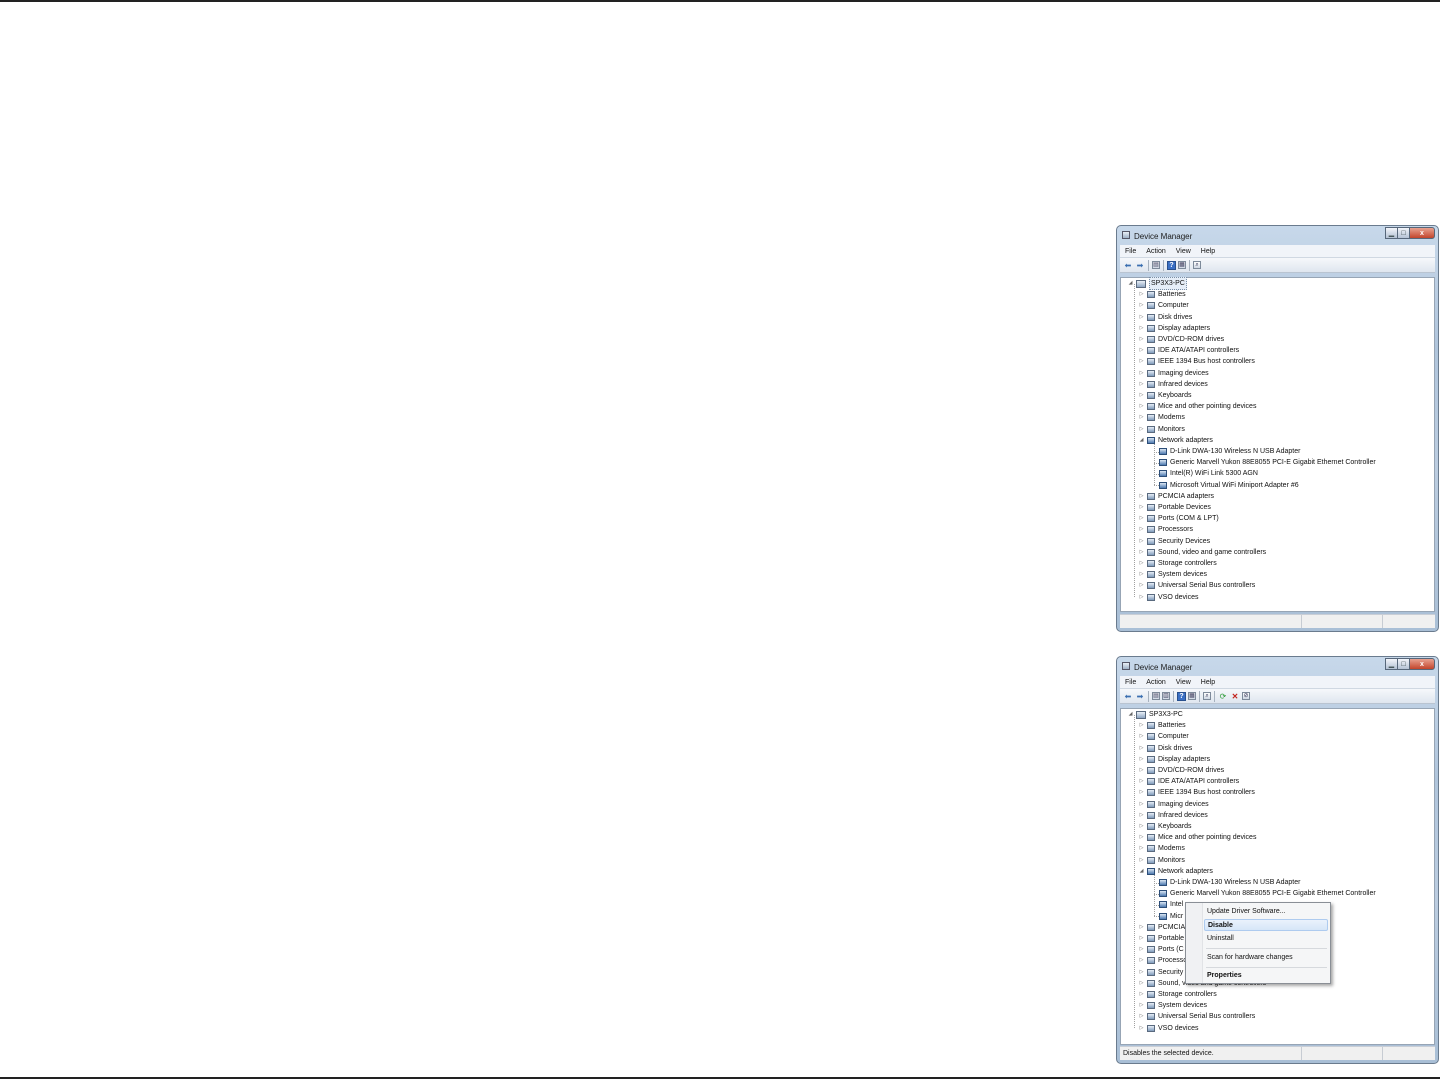 The height and width of the screenshot is (1081, 1440). What do you see at coordinates (1161, 949) in the screenshot?
I see `tree-item-ports-com-lpt: ▷ Ports (C` at bounding box center [1161, 949].